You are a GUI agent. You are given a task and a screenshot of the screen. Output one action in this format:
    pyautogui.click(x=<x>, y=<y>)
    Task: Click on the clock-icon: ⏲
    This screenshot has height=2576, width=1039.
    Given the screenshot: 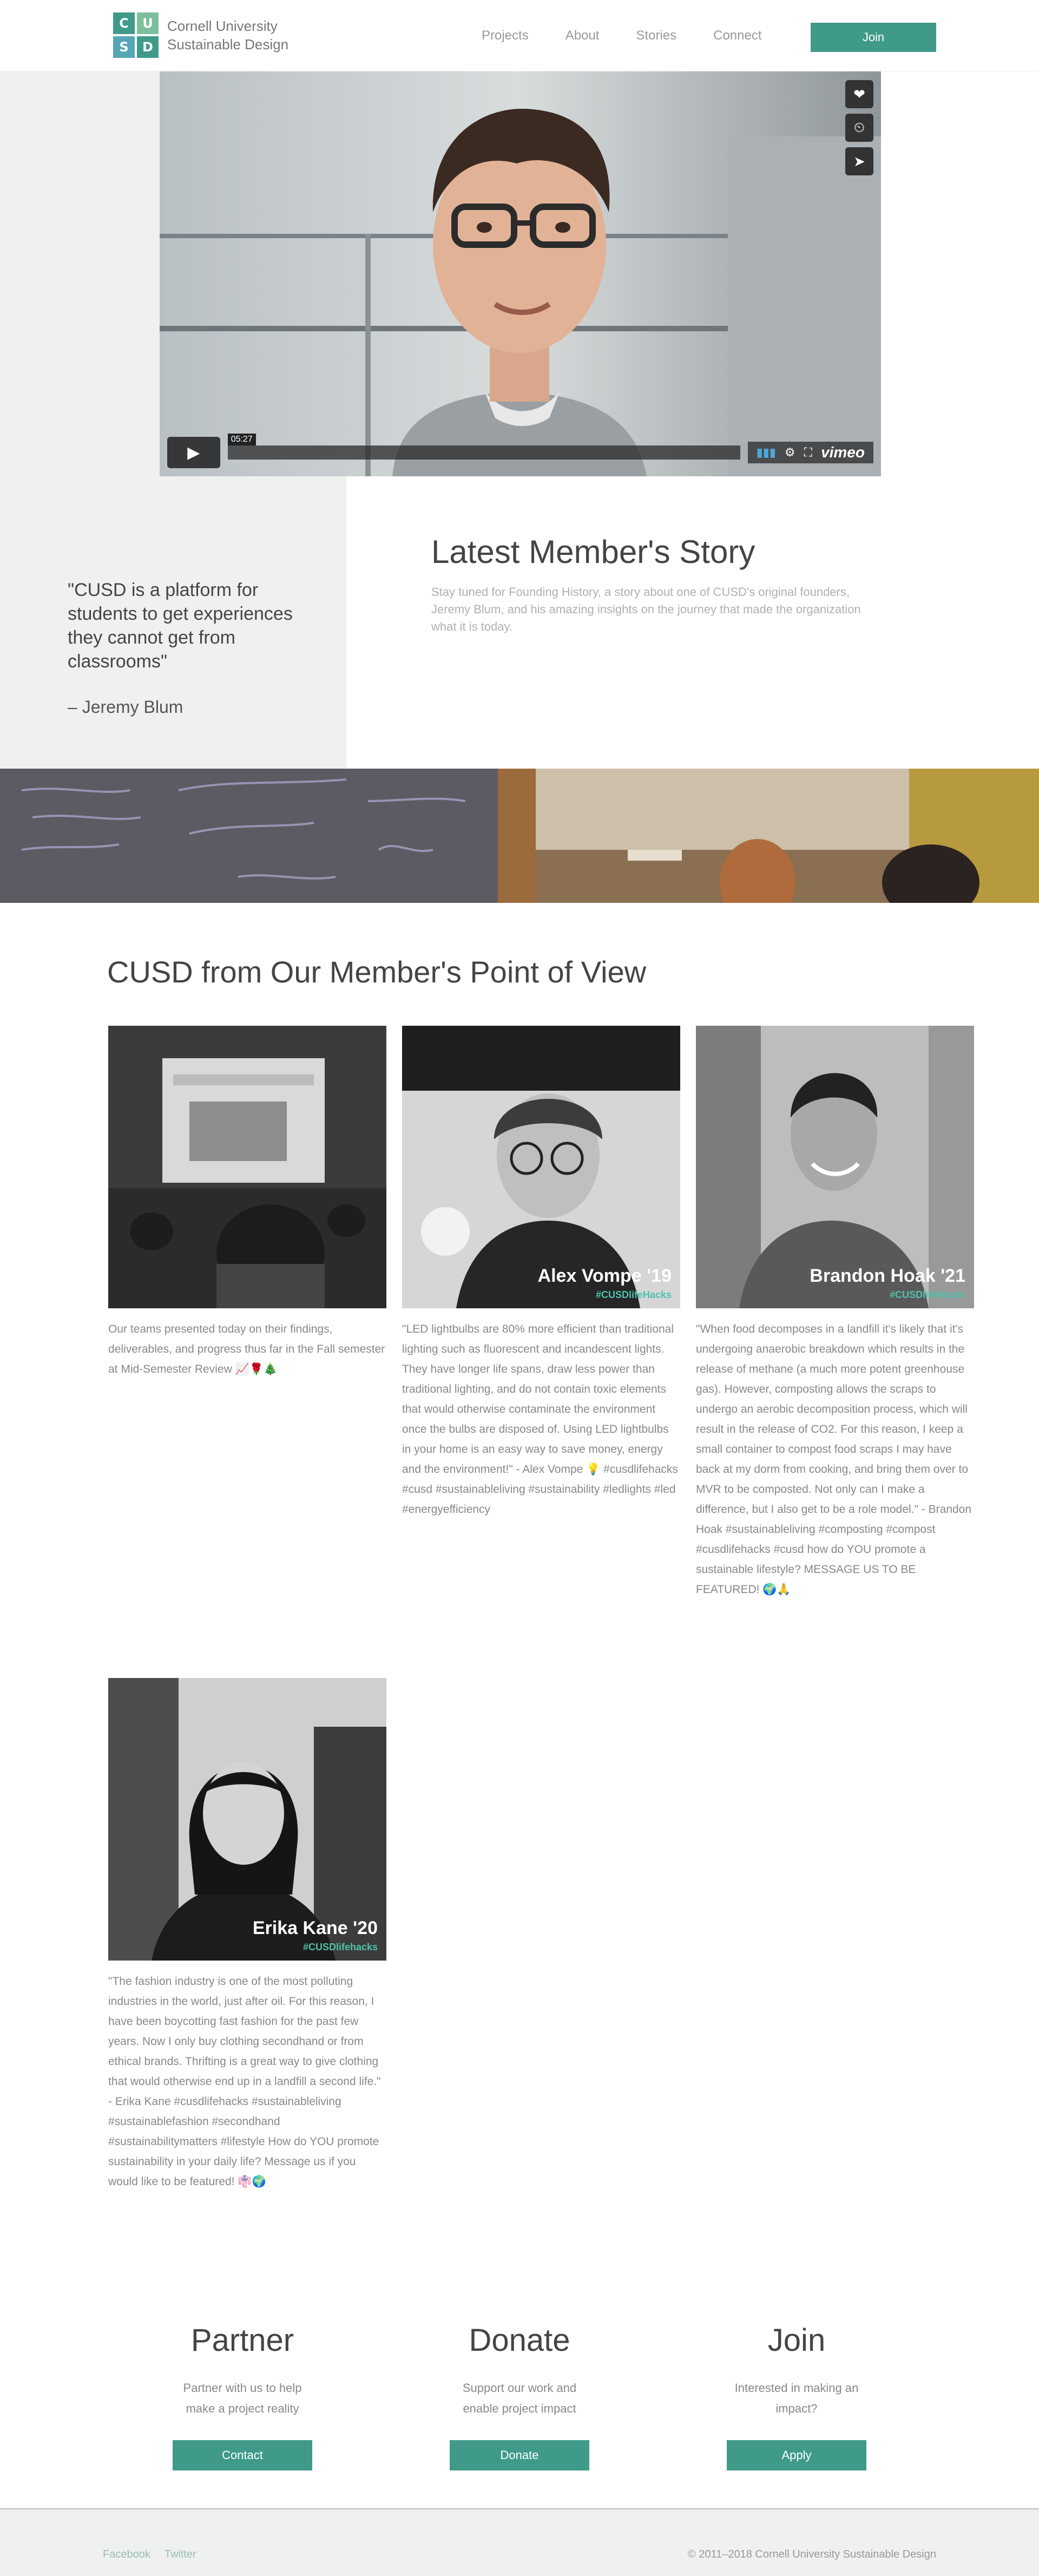 What is the action you would take?
    pyautogui.click(x=859, y=128)
    